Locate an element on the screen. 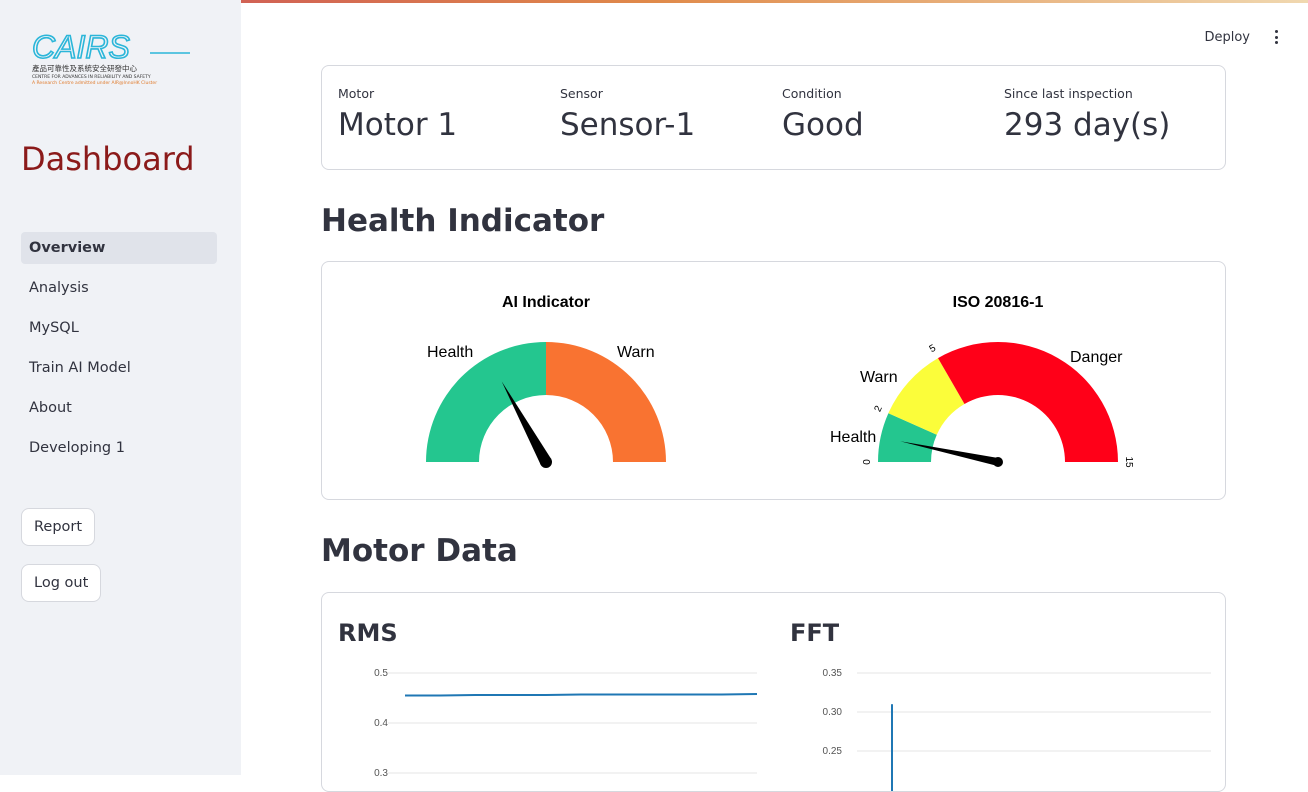 The height and width of the screenshot is (792, 1308). metric-condition: Condition Good is located at coordinates (823, 114).